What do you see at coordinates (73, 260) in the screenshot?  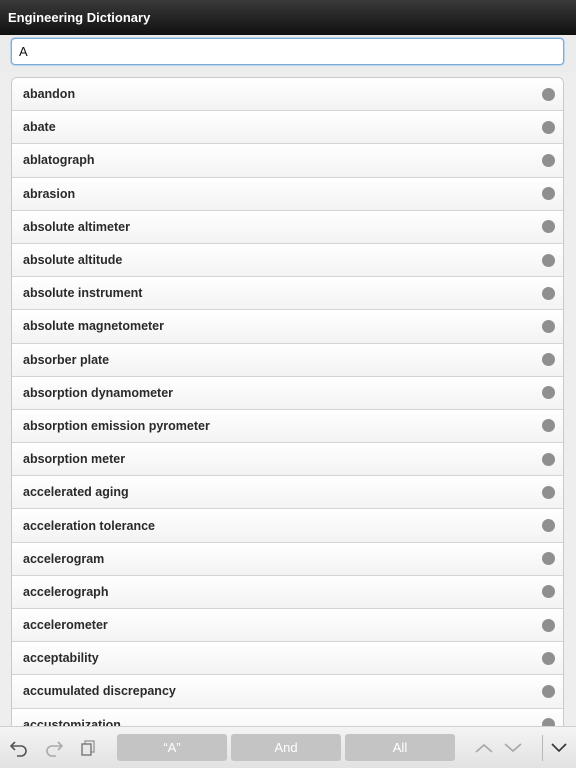 I see `list-item-label: absolute altitude` at bounding box center [73, 260].